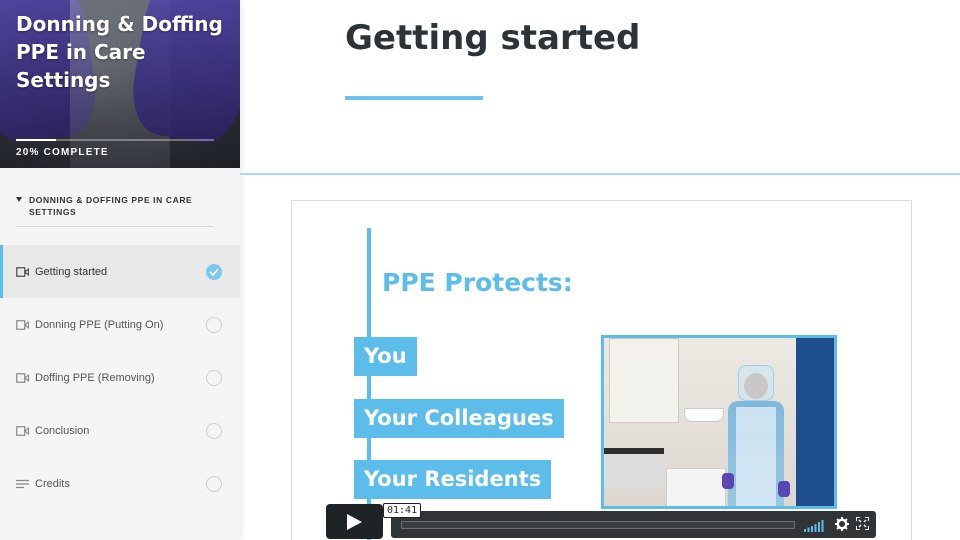 The width and height of the screenshot is (960, 540). I want to click on lesson-item-donning-ppe: Donning PPE (Putting On), so click(120, 324).